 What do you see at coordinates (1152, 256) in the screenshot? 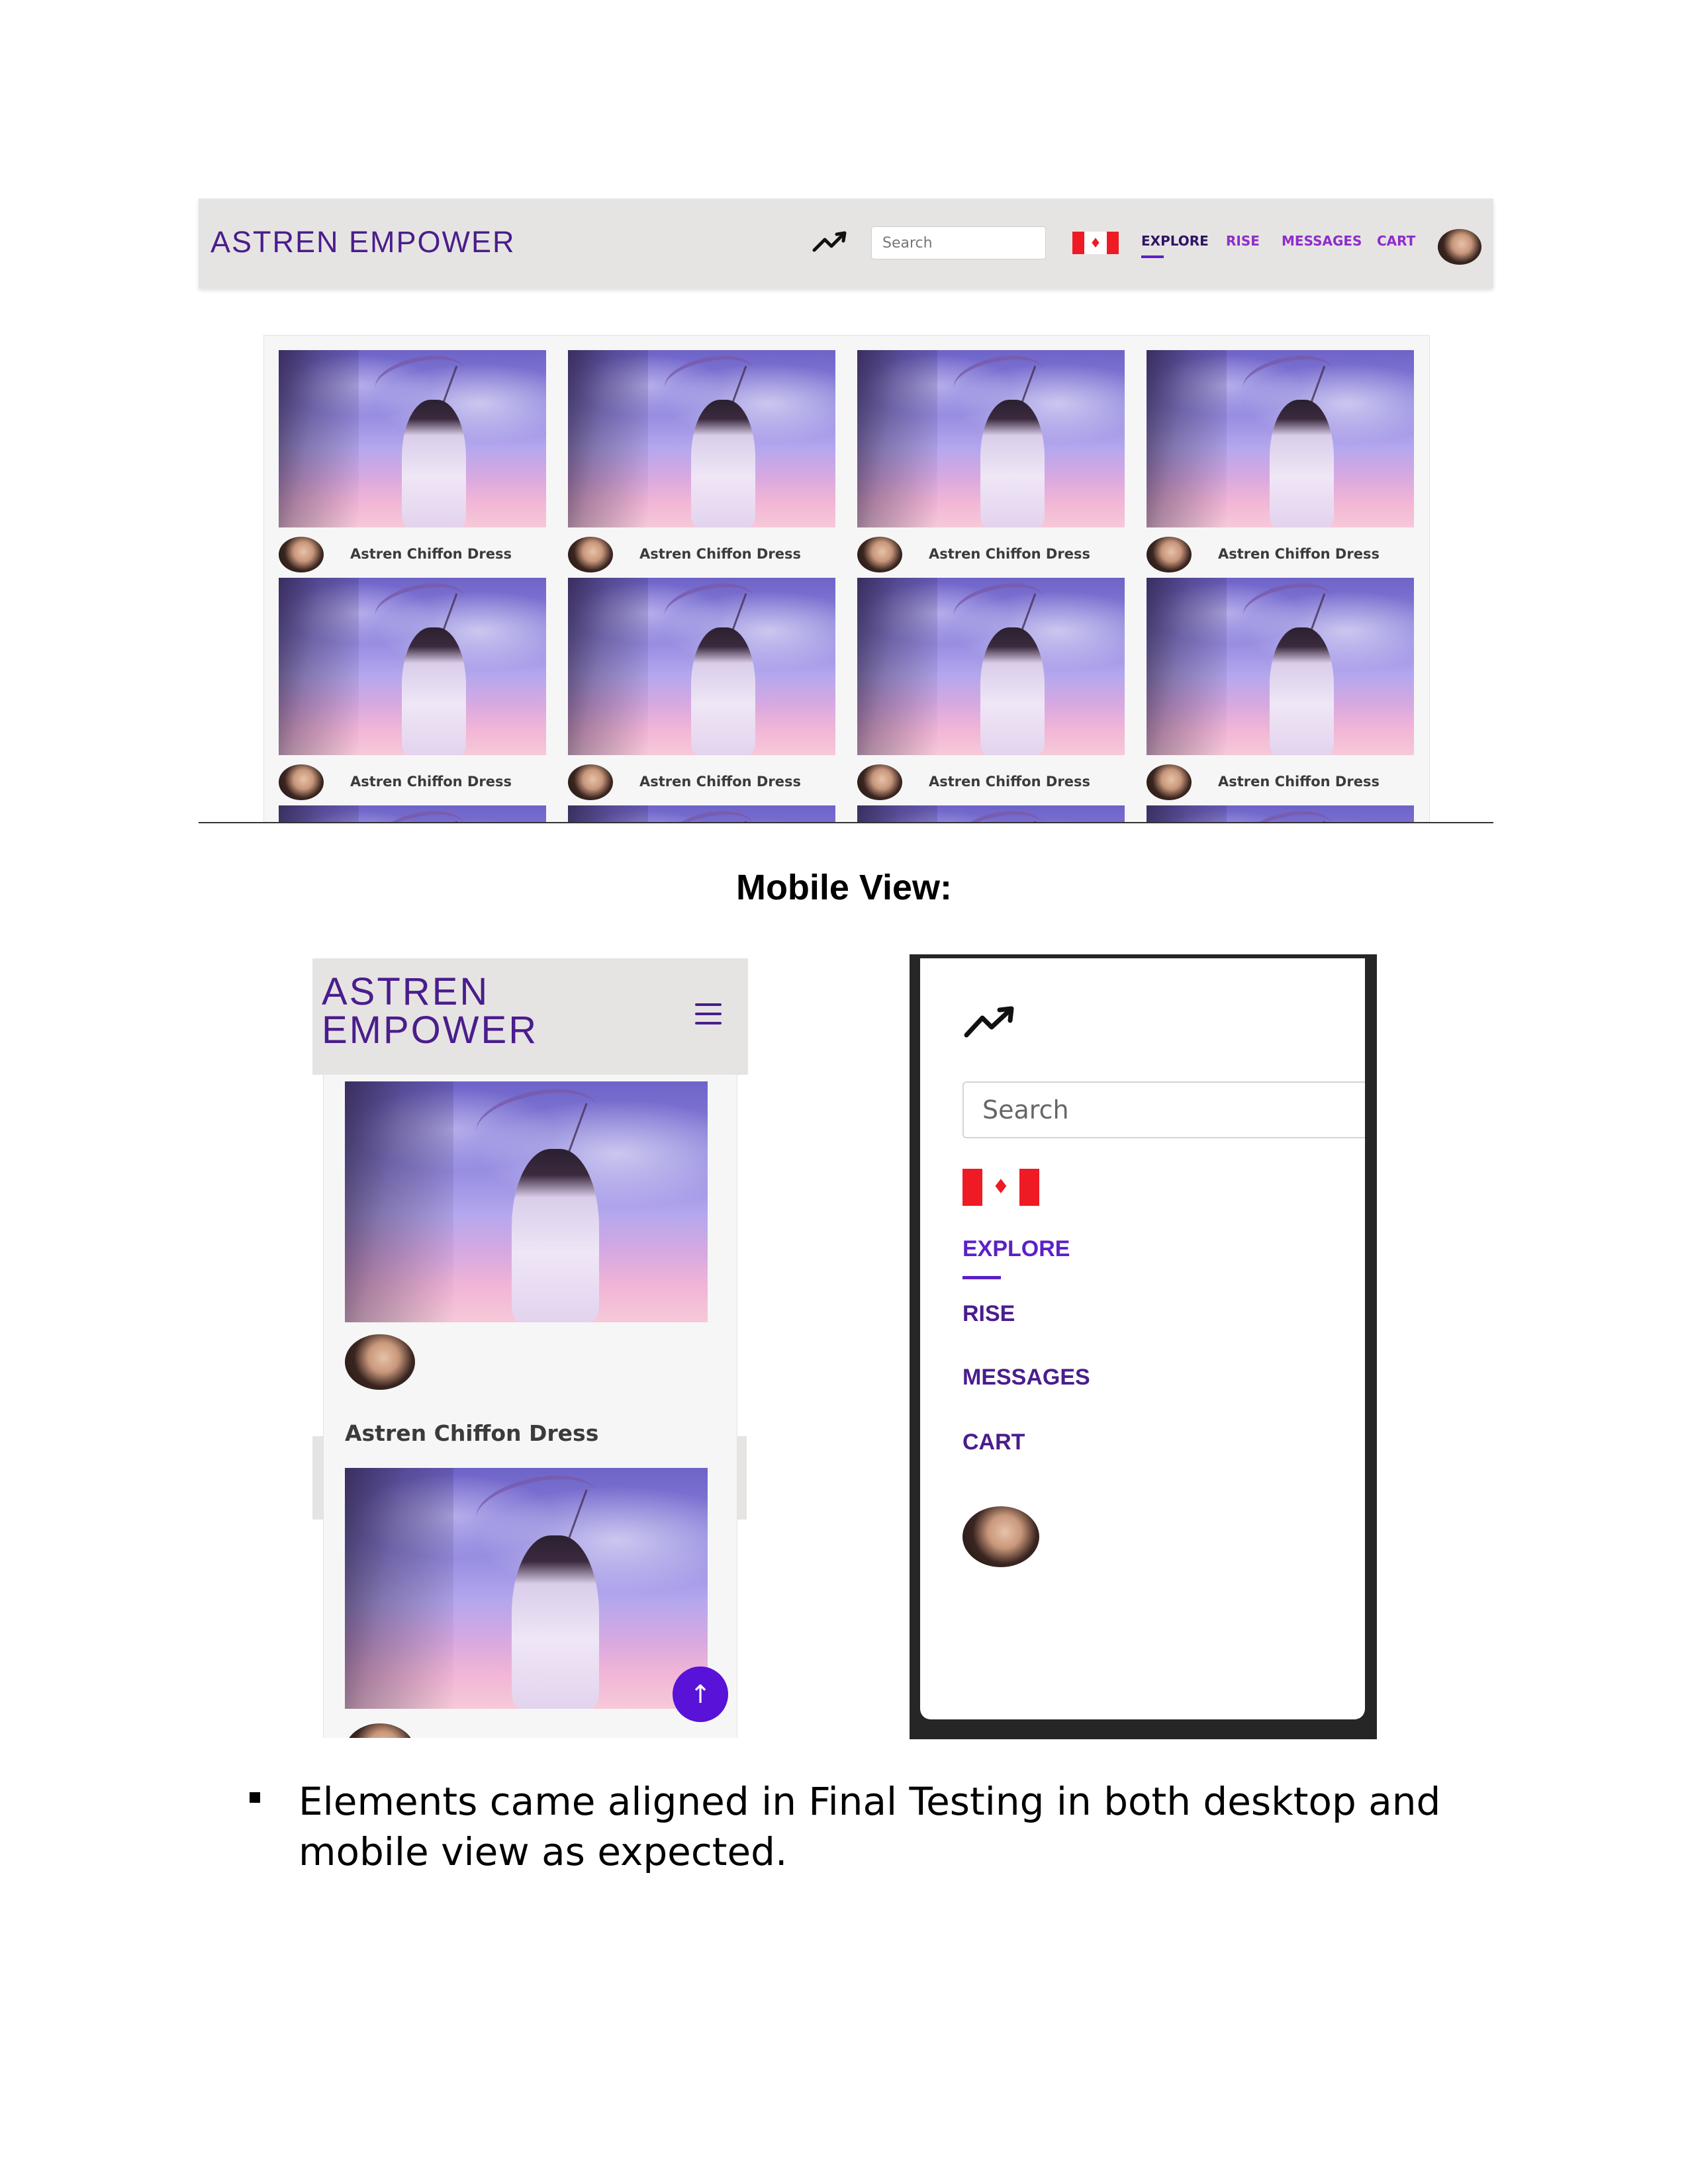
I see `nav-active-indicator` at bounding box center [1152, 256].